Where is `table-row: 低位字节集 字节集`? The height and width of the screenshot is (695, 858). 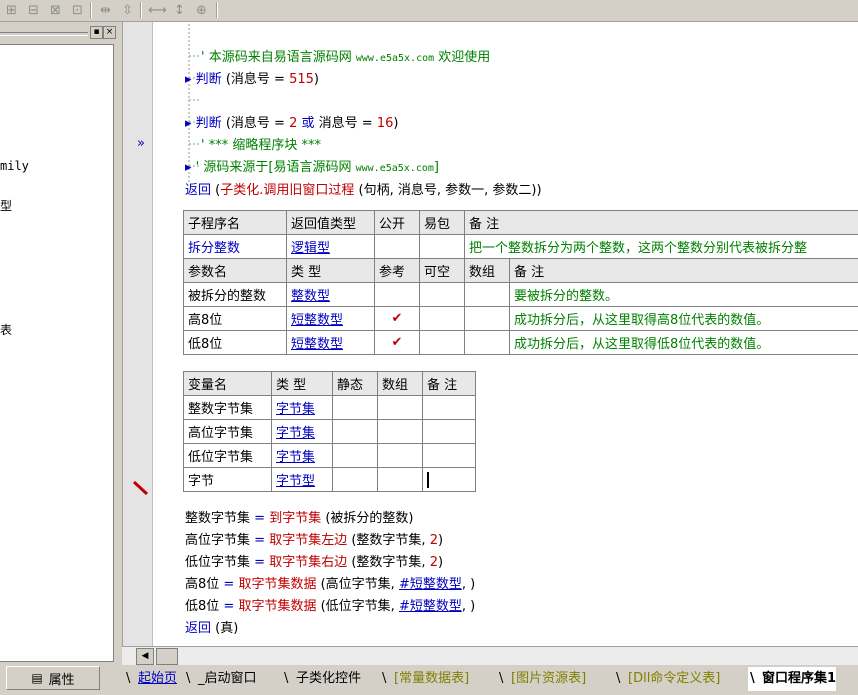 table-row: 低位字节集 字节集 is located at coordinates (329, 455).